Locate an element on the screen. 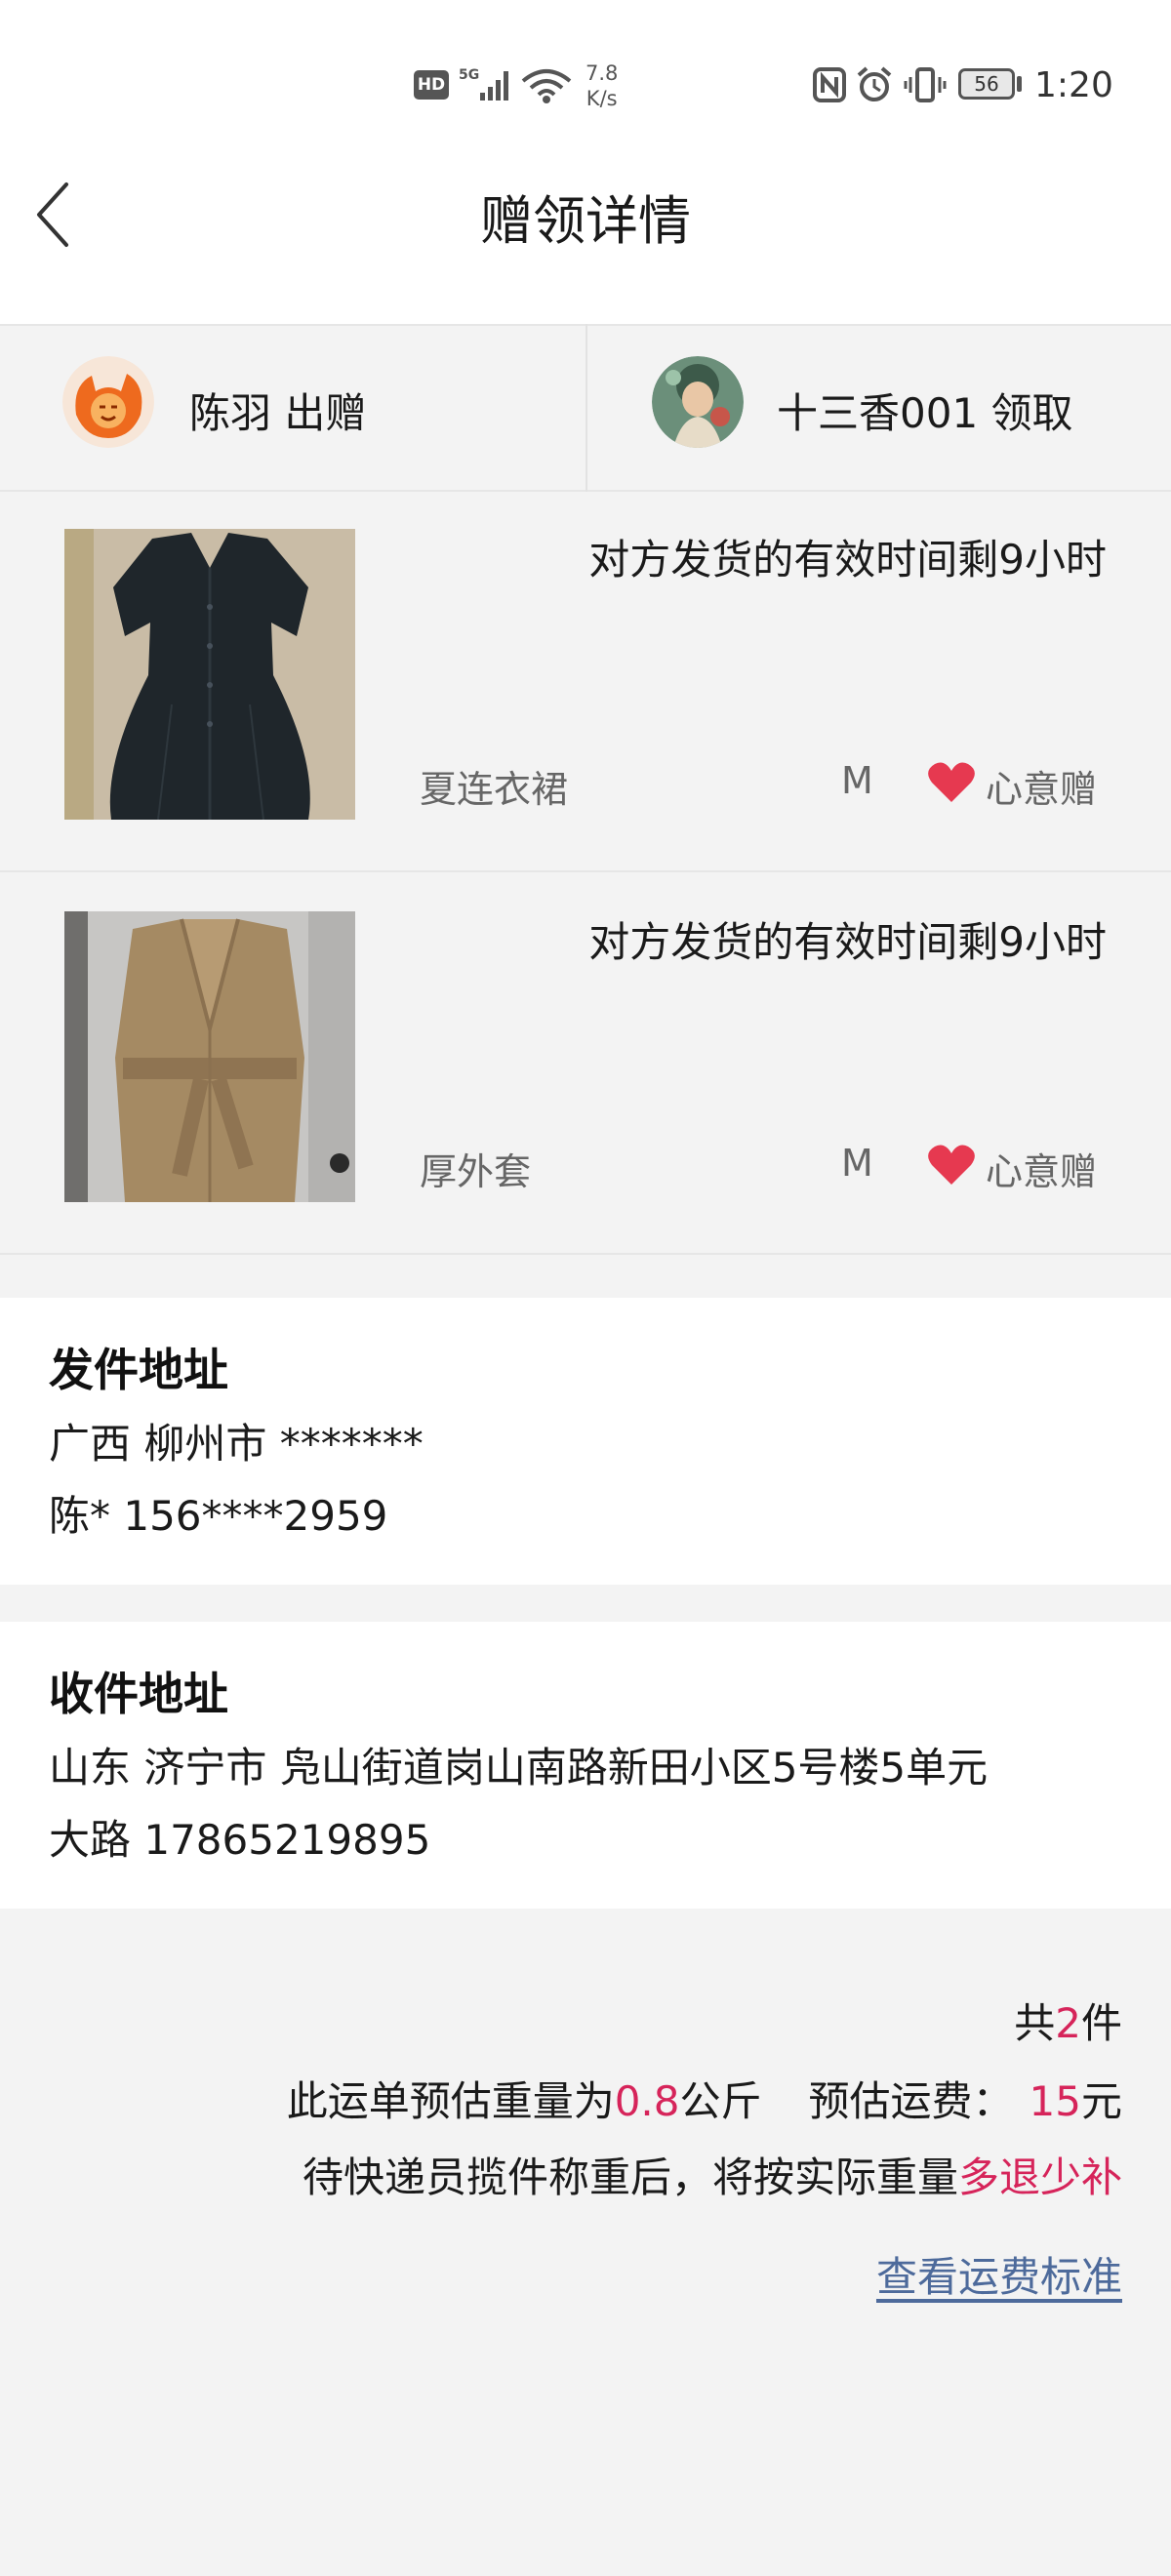 This screenshot has width=1171, height=2576. network-speed: 7.8 K/s is located at coordinates (602, 85).